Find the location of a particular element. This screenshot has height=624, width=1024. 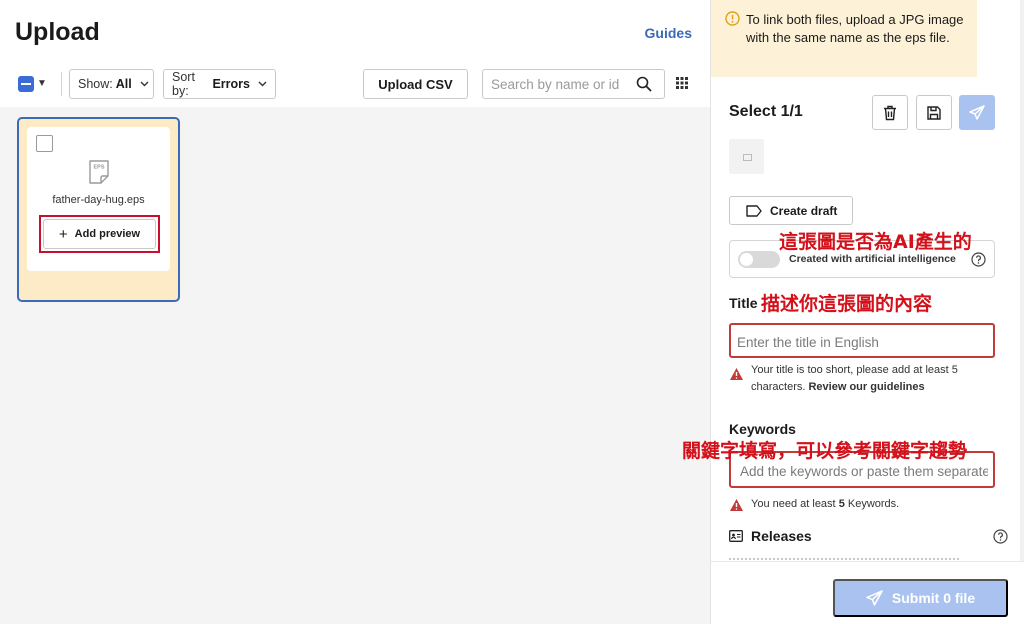

releases-section-header: Releases is located at coordinates (770, 536).